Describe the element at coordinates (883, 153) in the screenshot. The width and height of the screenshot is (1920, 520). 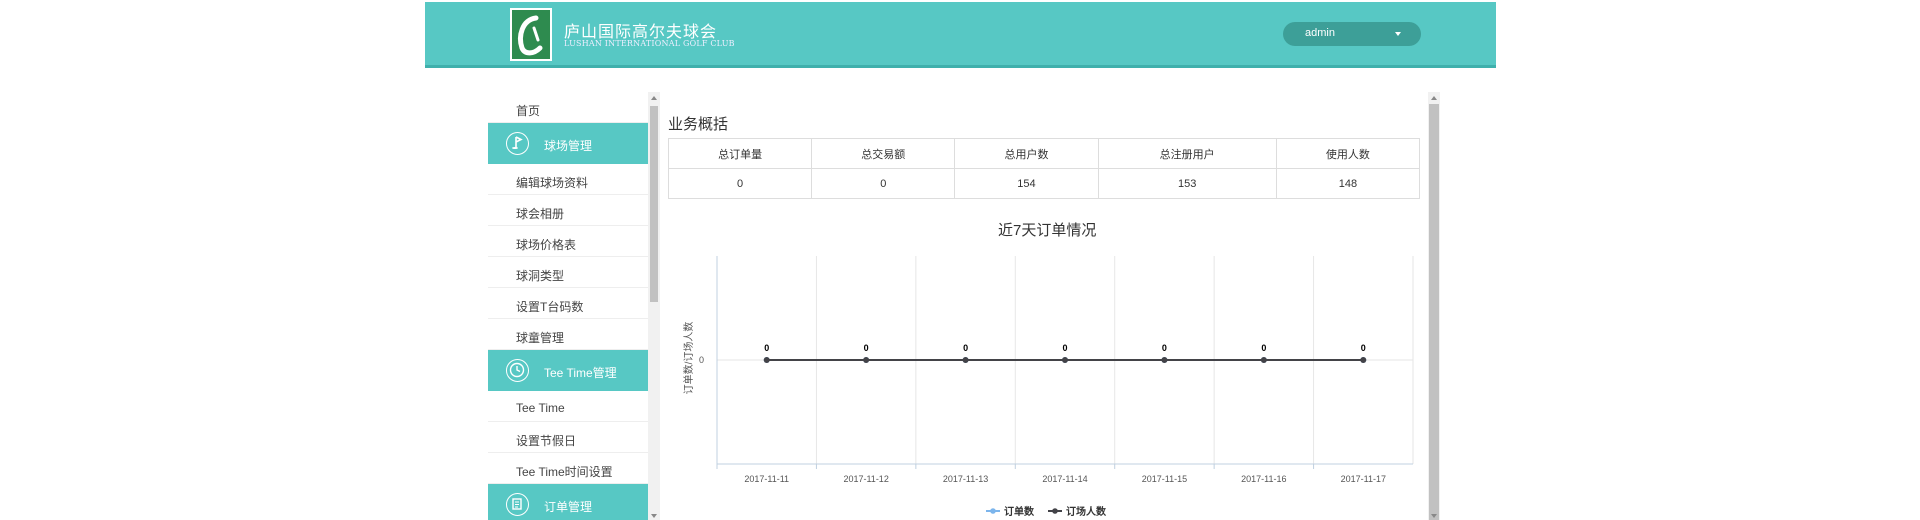
I see `header-total-revenue: 总交易额` at that location.